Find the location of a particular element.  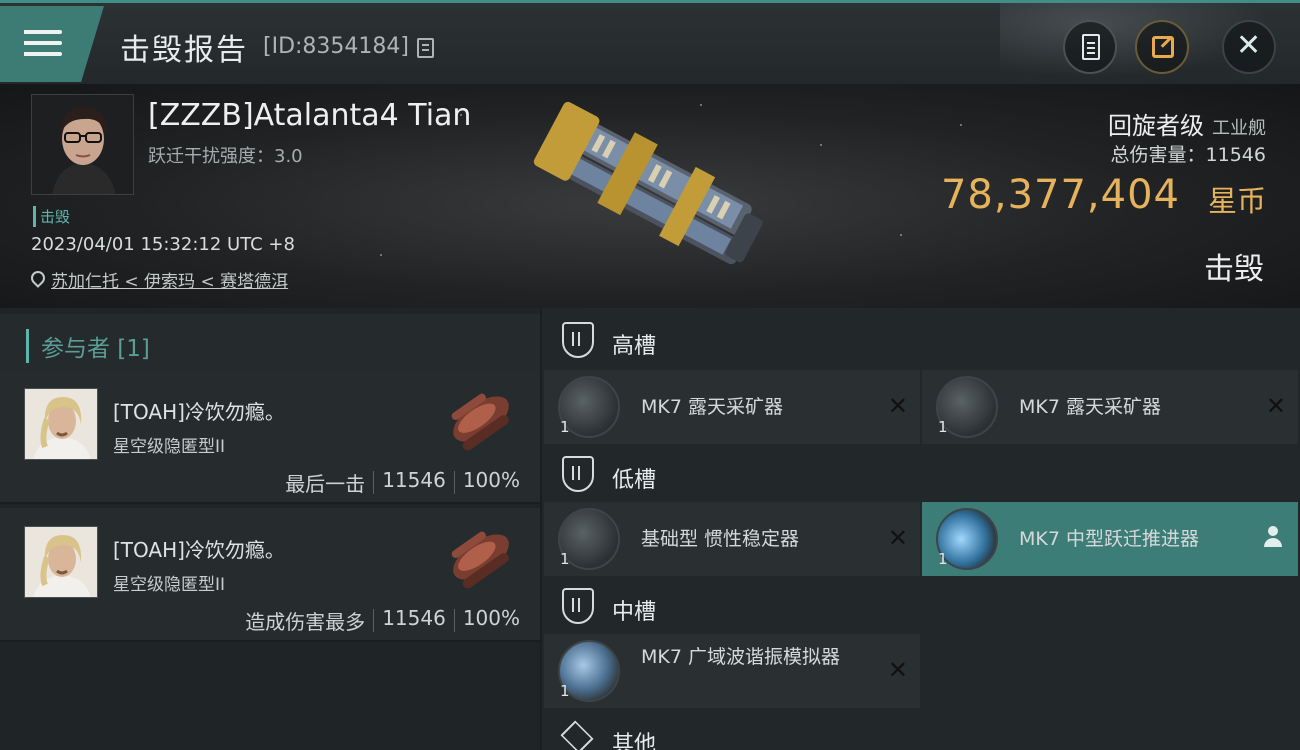

participants-header: 参与者 [1] is located at coordinates (270, 343).